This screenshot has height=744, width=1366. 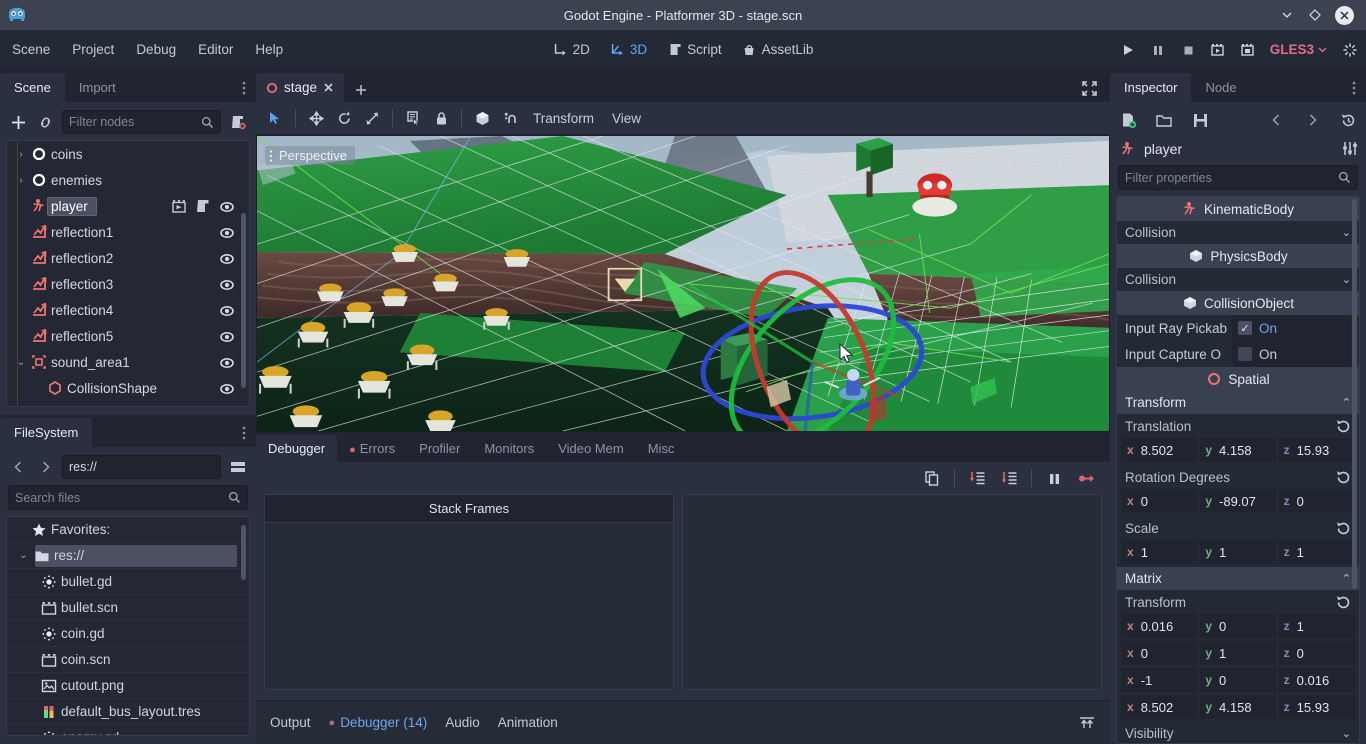 What do you see at coordinates (1238, 732) in the screenshot?
I see `inspector-group-visibility: Visibility ⌄` at bounding box center [1238, 732].